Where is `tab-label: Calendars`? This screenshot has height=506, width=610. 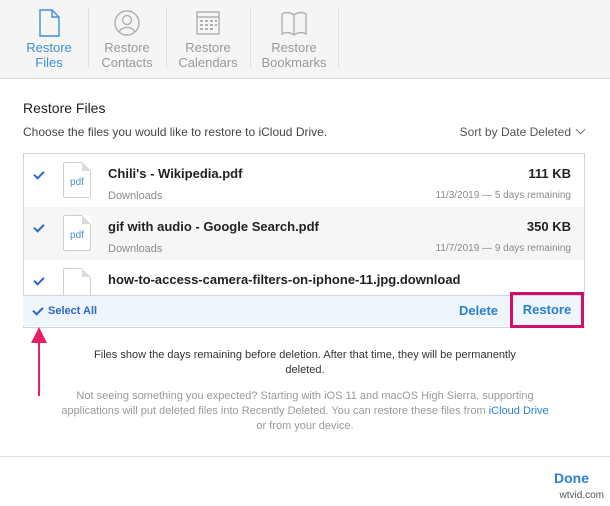
tab-label: Calendars is located at coordinates (208, 62).